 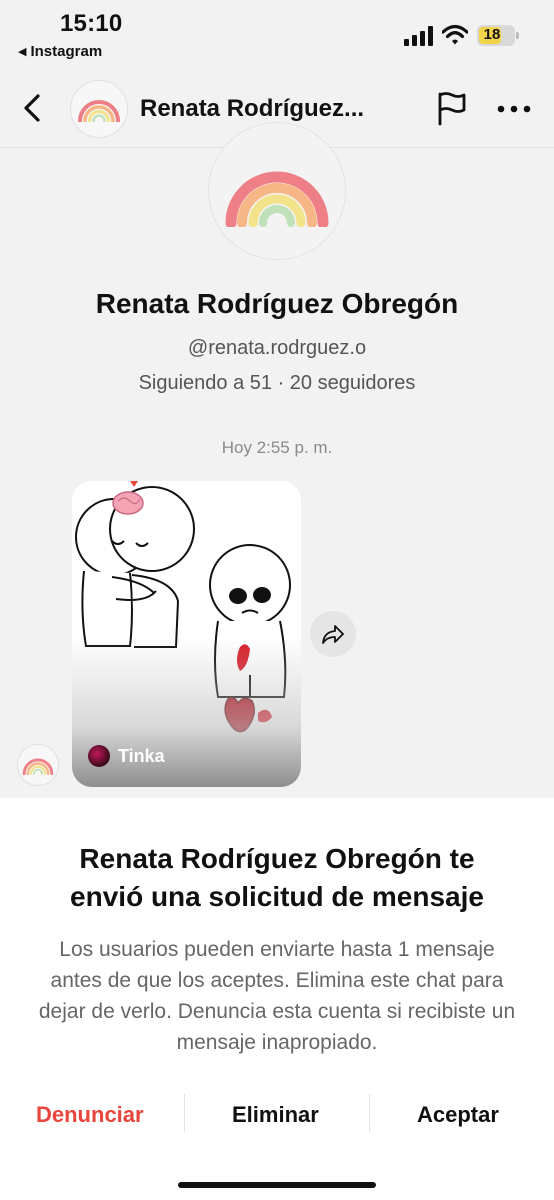 I want to click on sender-avatar, so click(x=38, y=765).